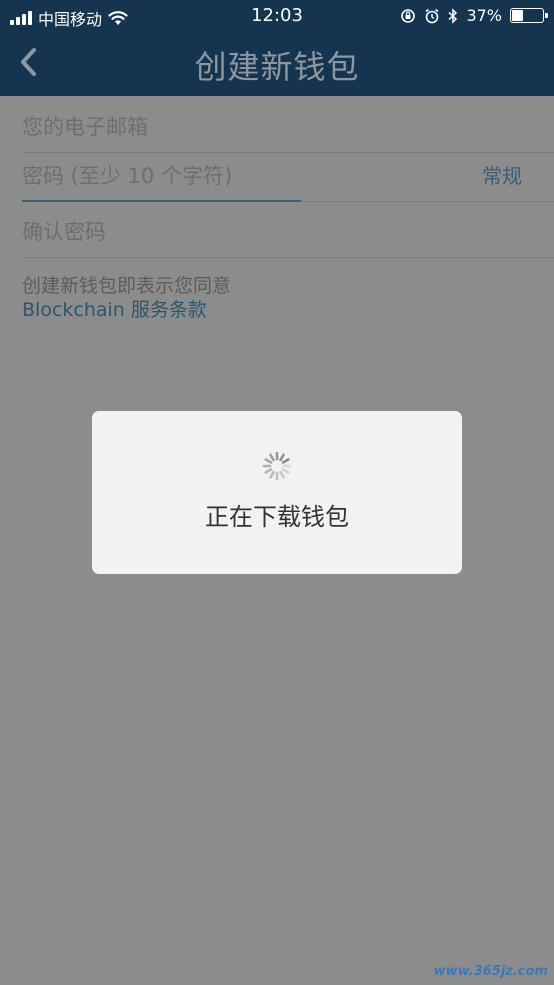 The width and height of the screenshot is (554, 985). Describe the element at coordinates (126, 310) in the screenshot. I see `terms-of-service-link: Blockchain 服务条款` at that location.